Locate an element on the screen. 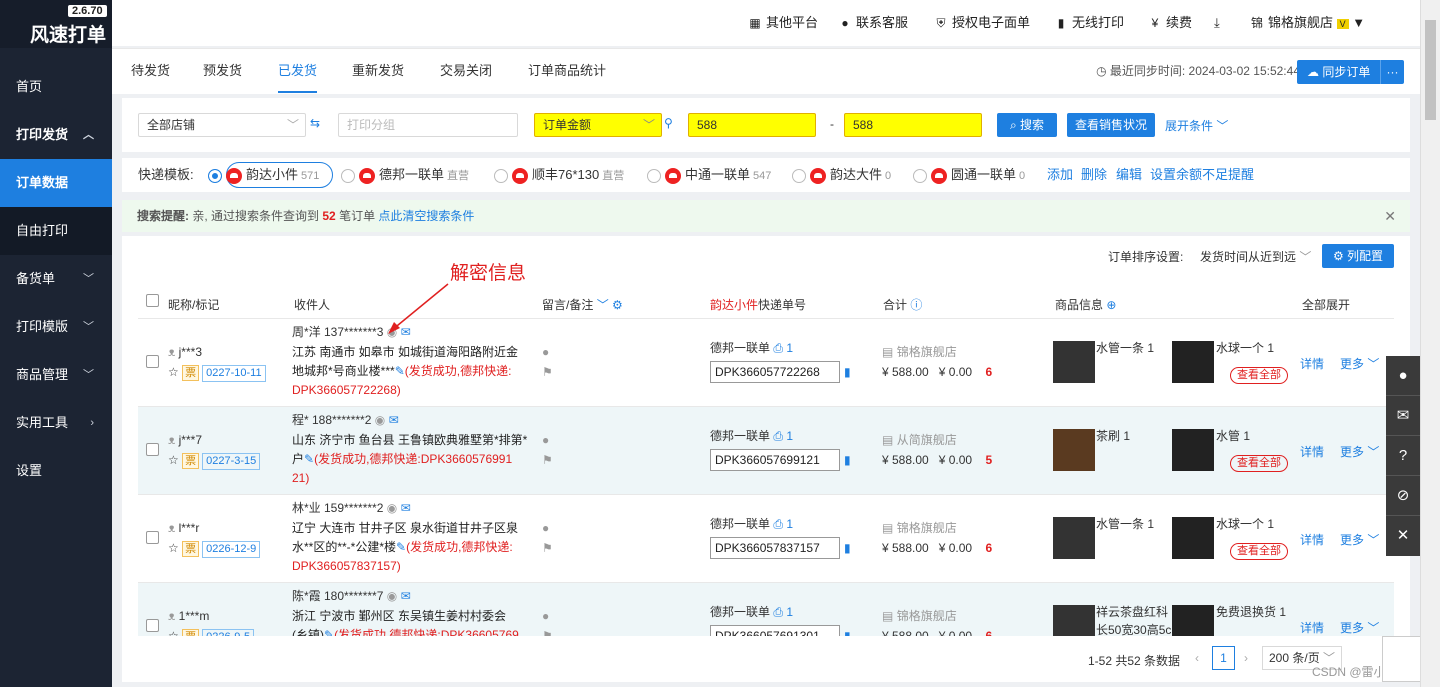 Image resolution: width=1440 pixels, height=687 pixels. template-yto: 圆通一联单 0 is located at coordinates (969, 175).